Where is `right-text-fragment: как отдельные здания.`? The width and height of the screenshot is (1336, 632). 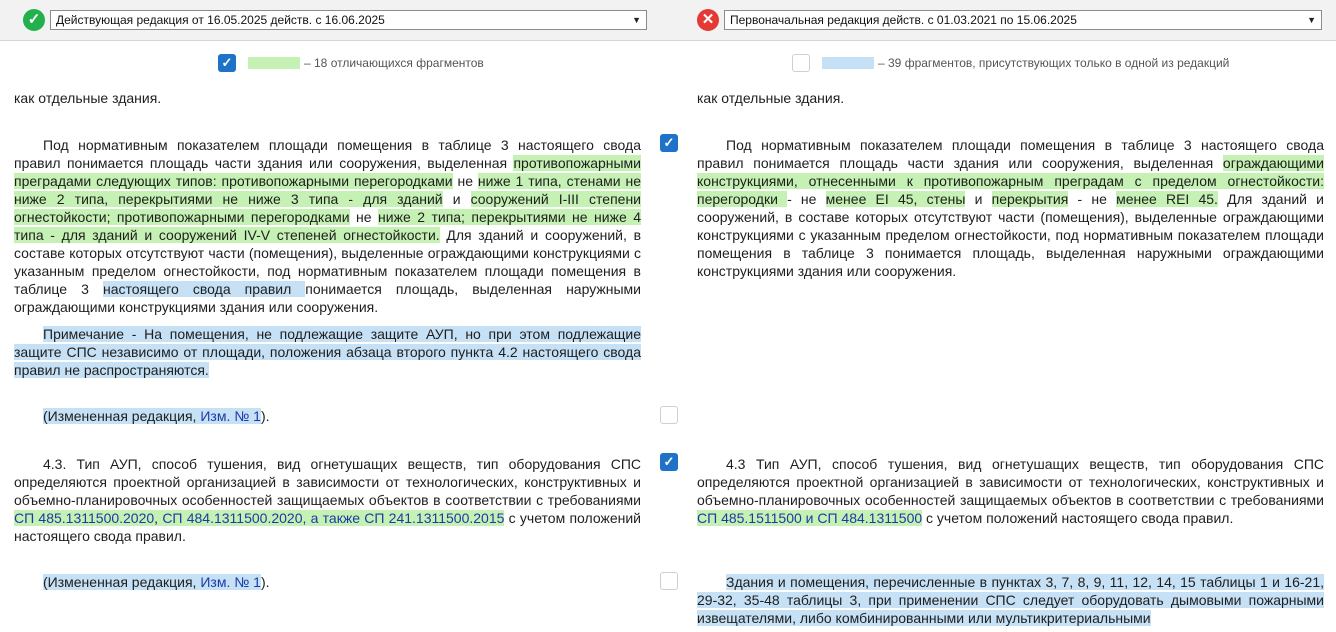 right-text-fragment: как отдельные здания. is located at coordinates (771, 98).